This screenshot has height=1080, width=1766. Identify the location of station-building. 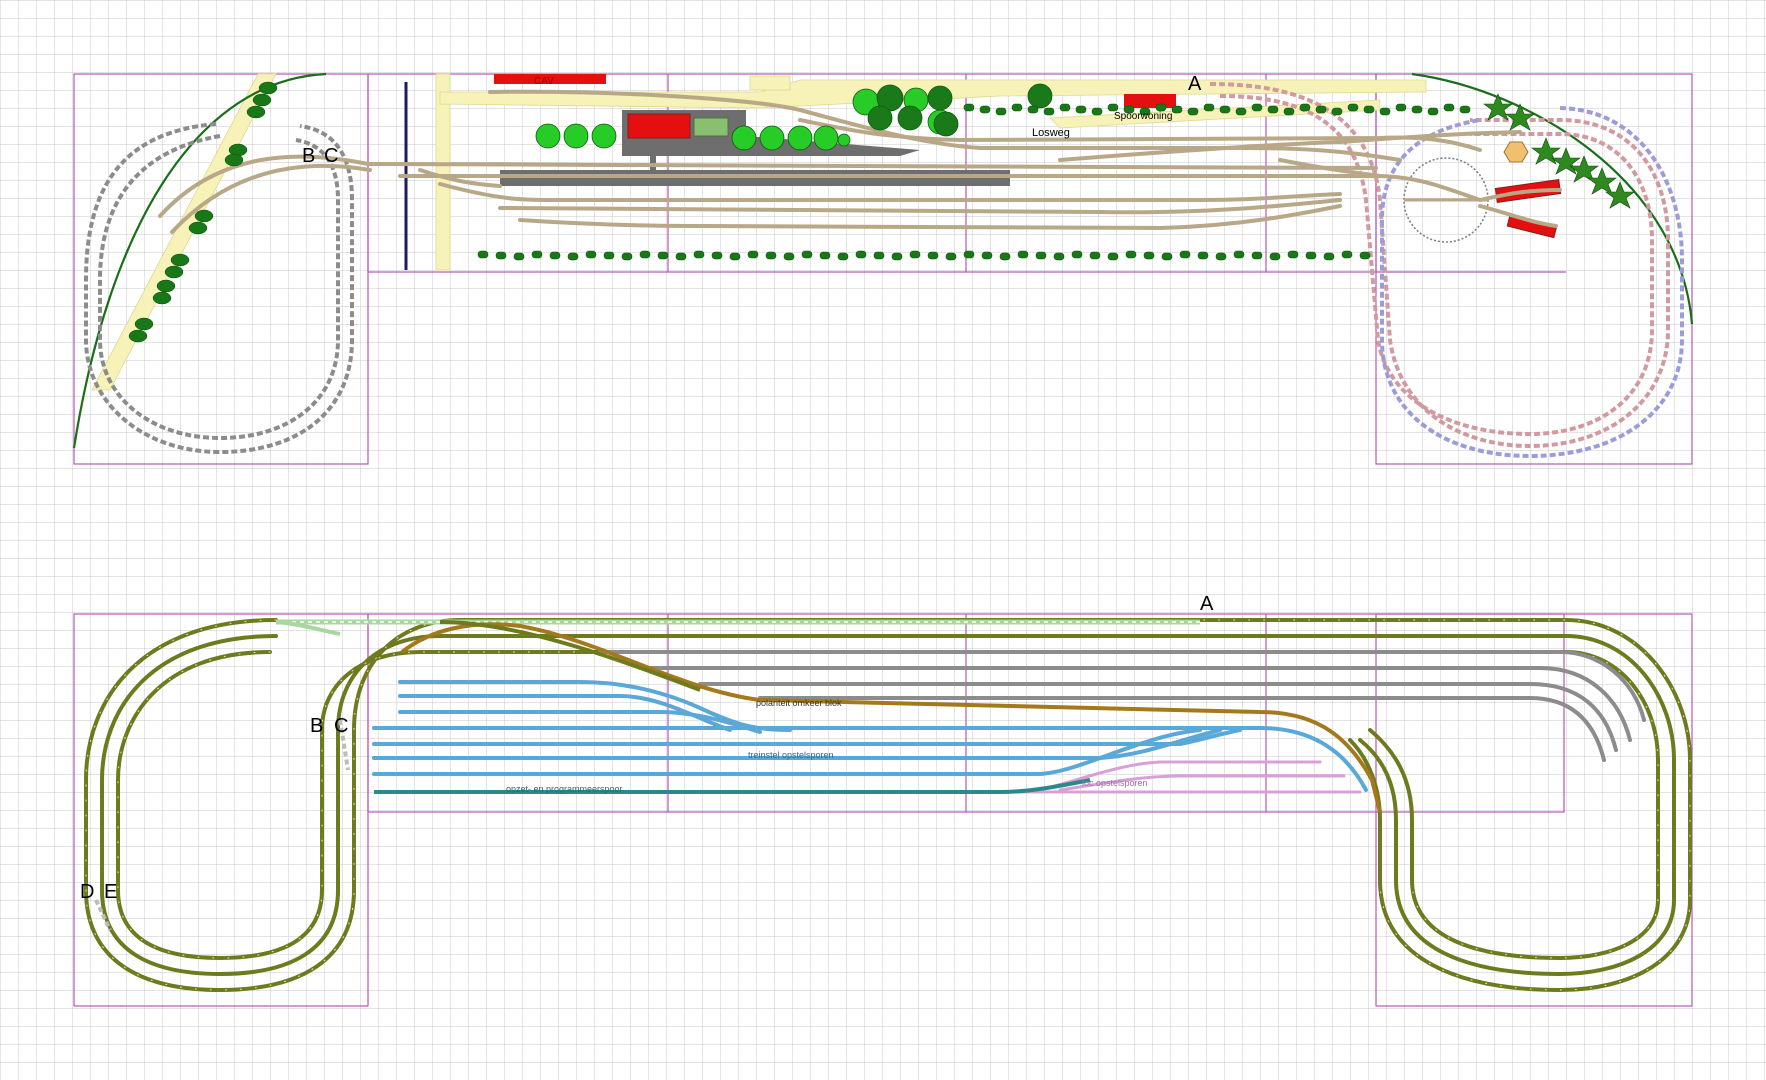
(659, 126).